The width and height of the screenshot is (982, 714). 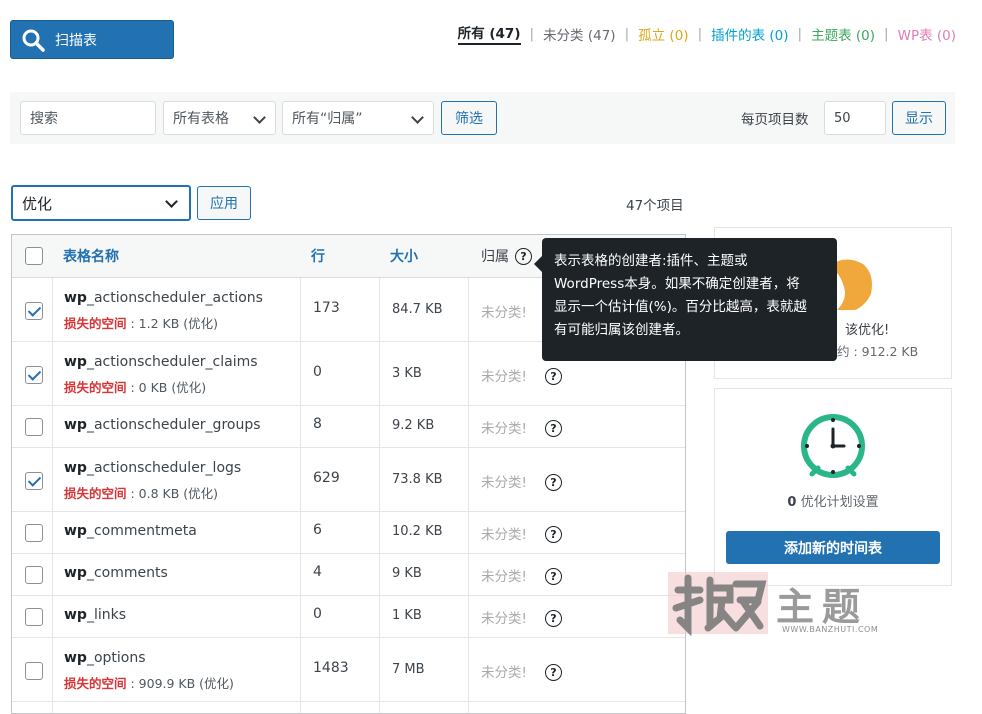 I want to click on clock-icon, so click(x=833, y=446).